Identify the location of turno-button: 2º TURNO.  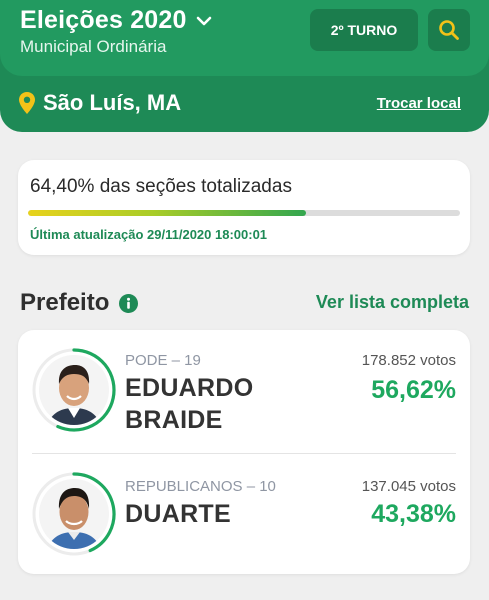
(364, 30).